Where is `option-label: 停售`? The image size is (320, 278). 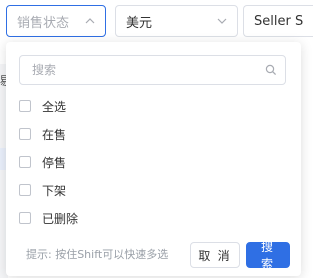
option-label: 停售 is located at coordinates (54, 162).